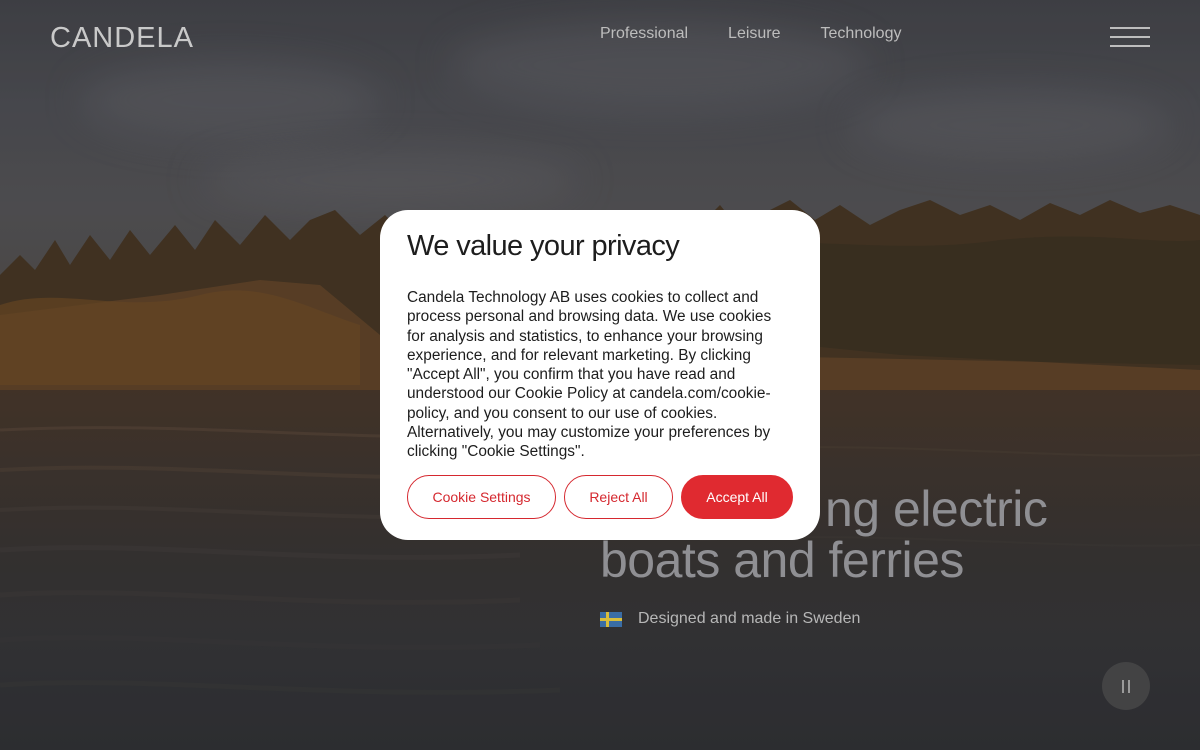  I want to click on main-nav: Professional Leisure Technology, so click(750, 34).